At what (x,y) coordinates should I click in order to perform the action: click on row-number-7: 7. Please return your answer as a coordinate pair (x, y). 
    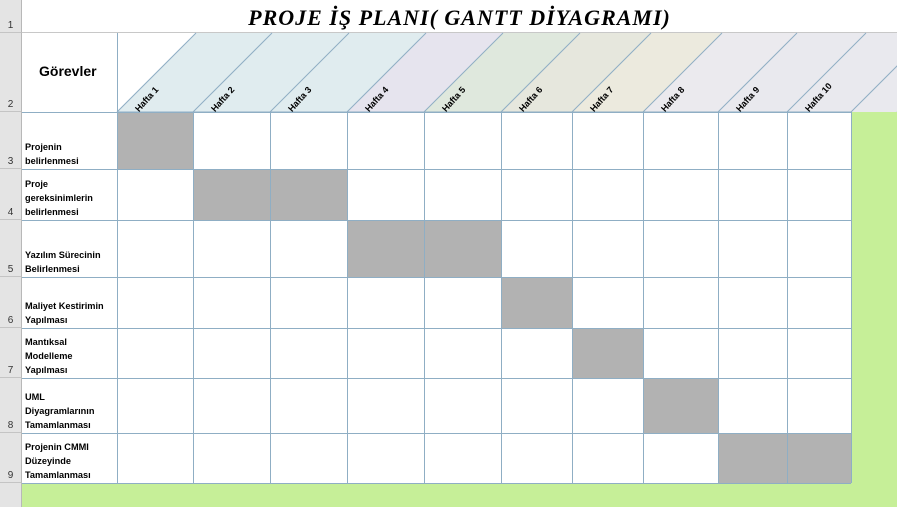
    Looking at the image, I should click on (11, 353).